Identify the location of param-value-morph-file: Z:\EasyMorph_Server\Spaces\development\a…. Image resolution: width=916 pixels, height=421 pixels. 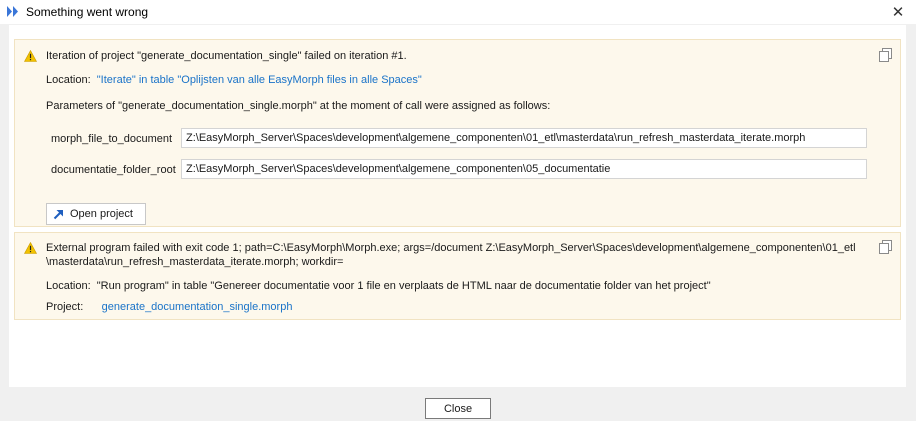
(524, 138).